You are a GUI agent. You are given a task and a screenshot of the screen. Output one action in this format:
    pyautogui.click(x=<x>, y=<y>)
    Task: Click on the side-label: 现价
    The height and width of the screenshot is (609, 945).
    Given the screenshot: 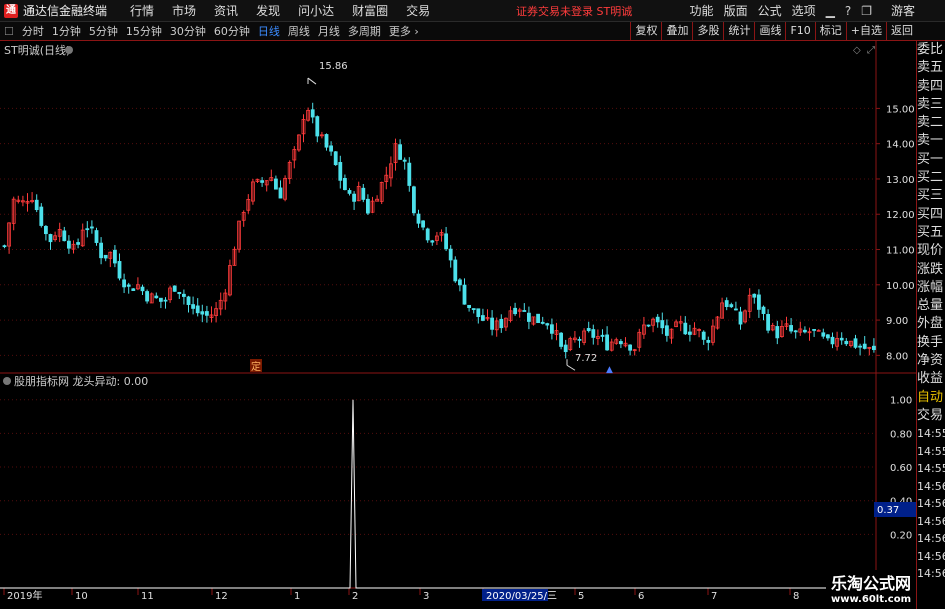 What is the action you would take?
    pyautogui.click(x=930, y=251)
    